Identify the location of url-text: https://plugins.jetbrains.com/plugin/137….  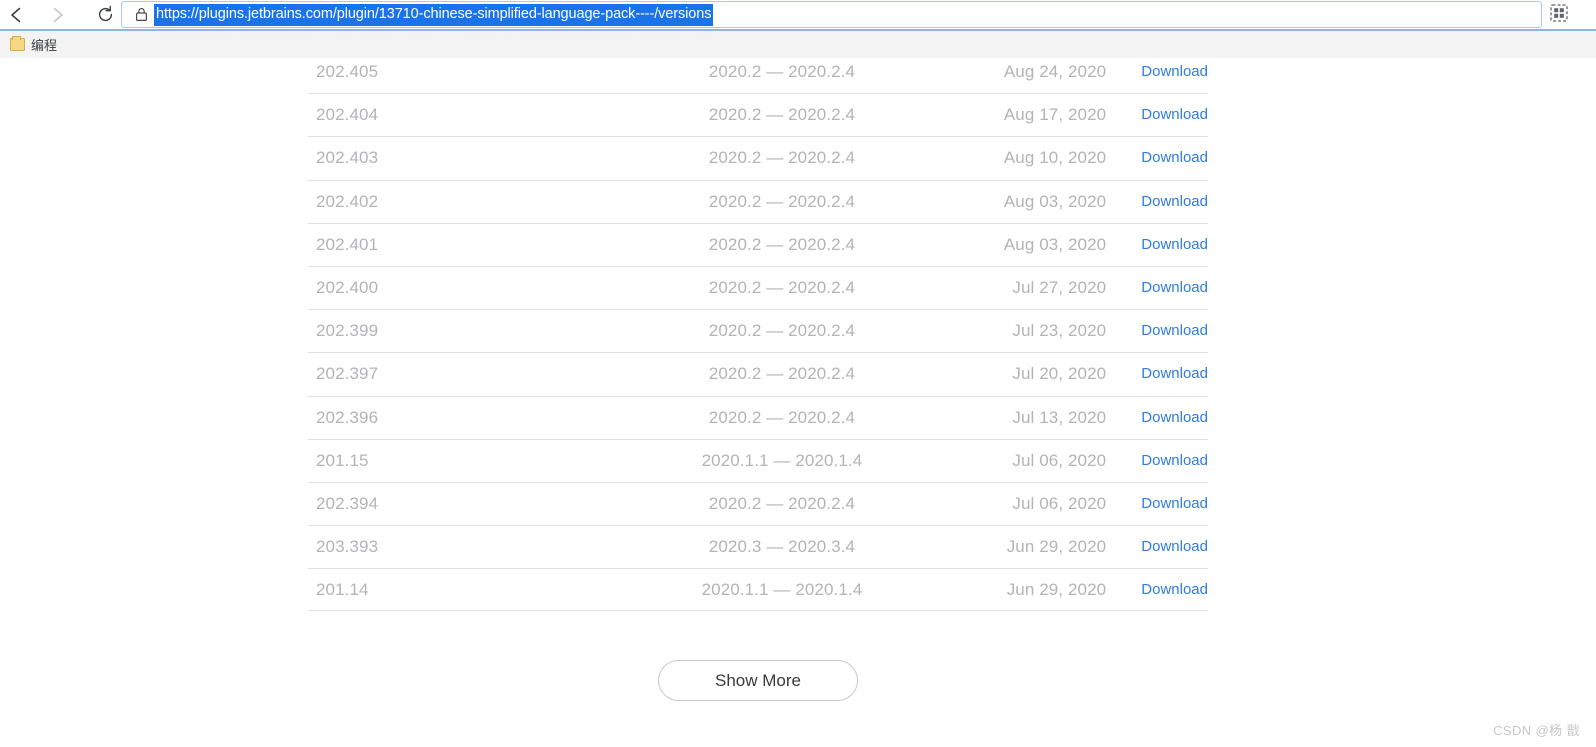
(434, 14).